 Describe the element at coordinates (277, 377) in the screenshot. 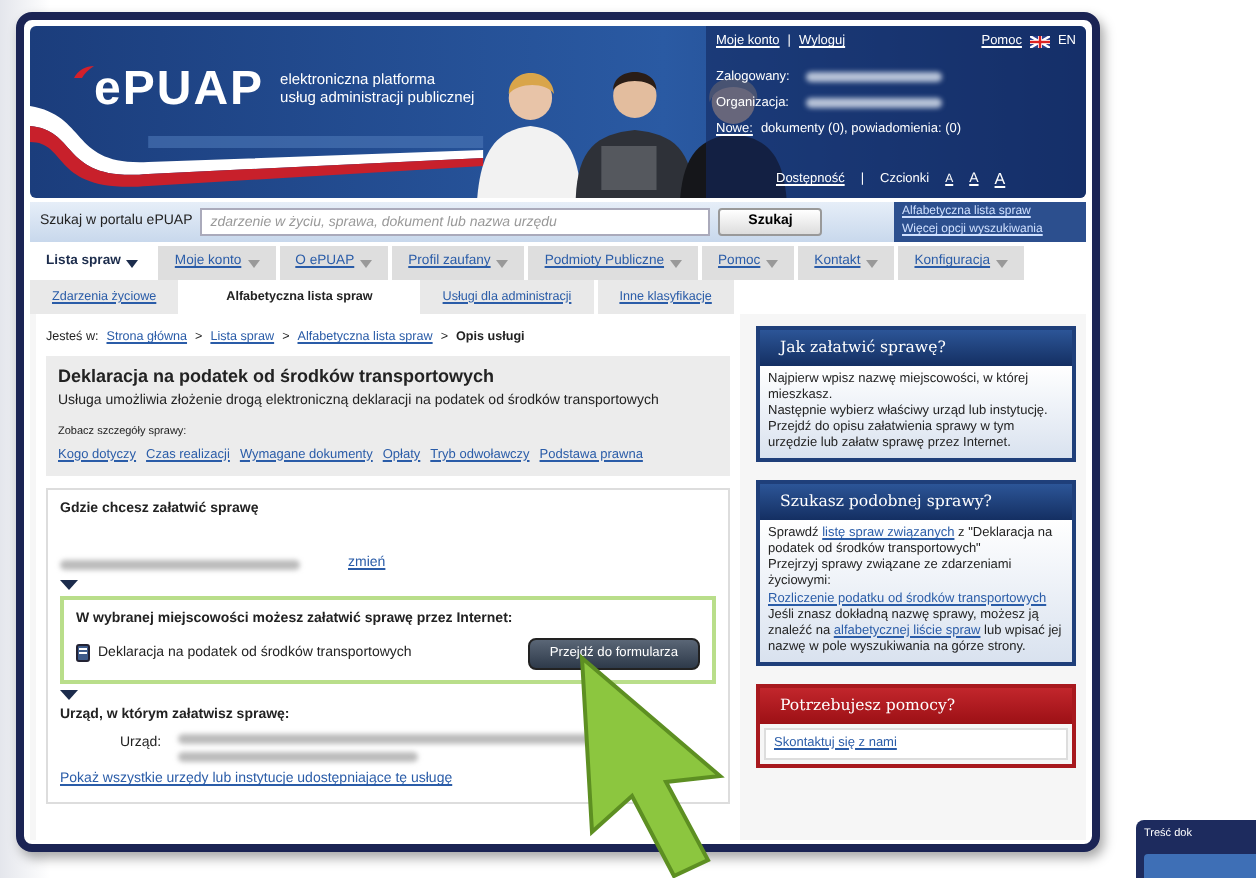

I see `service-title: Deklaracja na podatek od środków transportowych` at that location.